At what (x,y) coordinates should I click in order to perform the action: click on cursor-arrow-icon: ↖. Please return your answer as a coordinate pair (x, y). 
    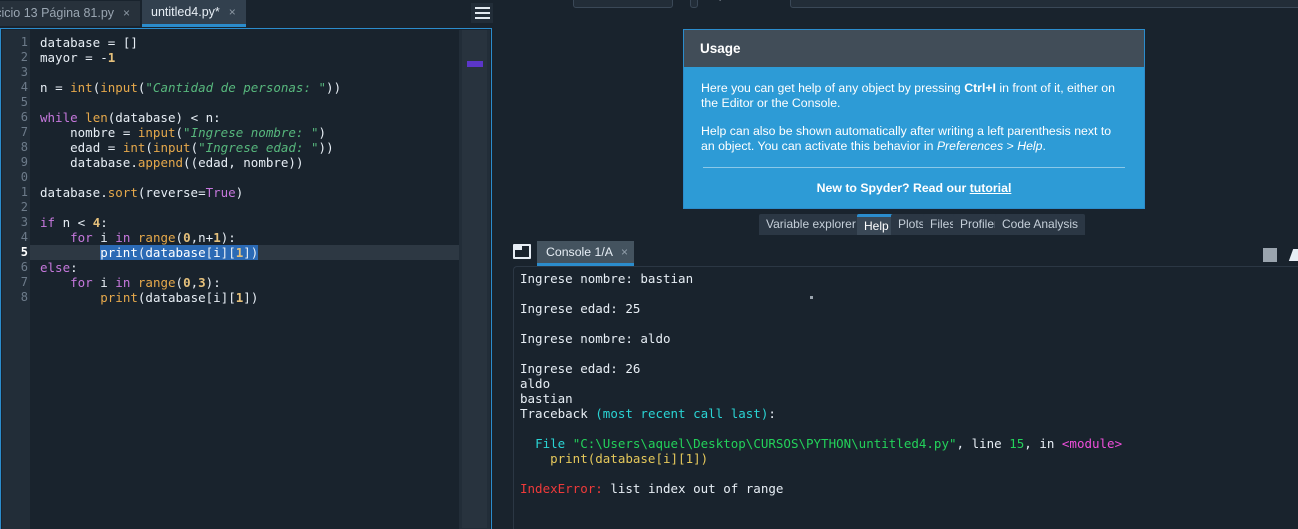
    Looking at the image, I should click on (717, 2).